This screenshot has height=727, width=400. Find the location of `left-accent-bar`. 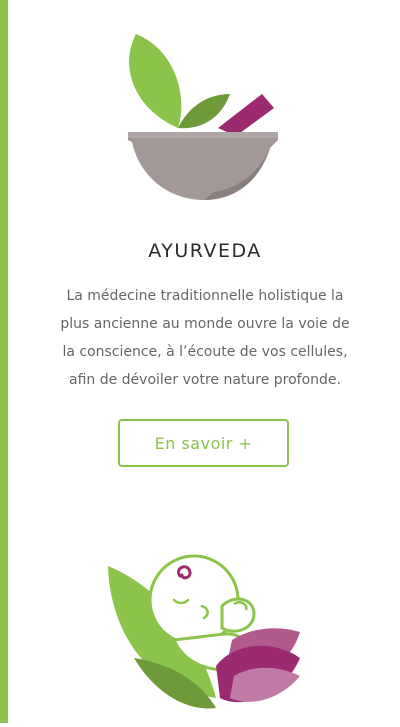

left-accent-bar is located at coordinates (4, 361).